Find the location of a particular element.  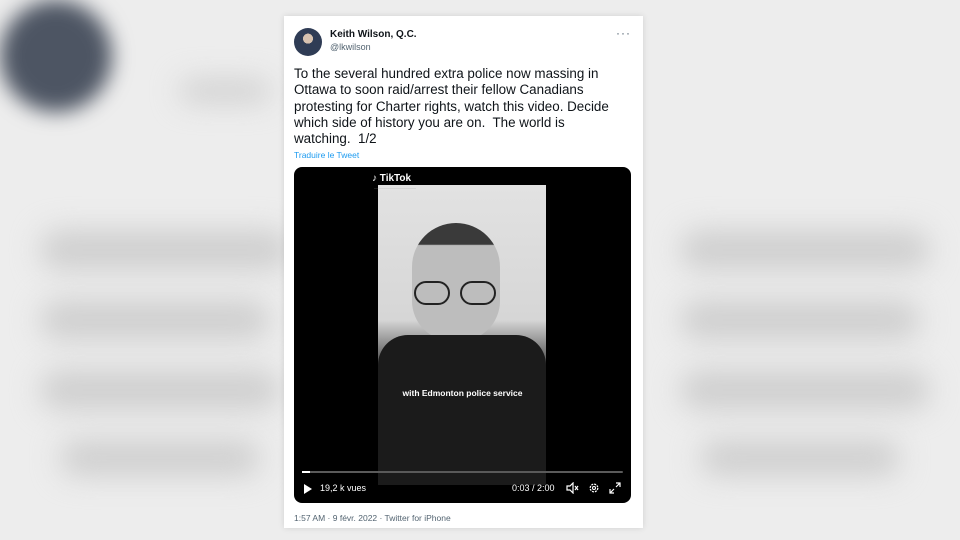

fullscreen-icon is located at coordinates (615, 488).